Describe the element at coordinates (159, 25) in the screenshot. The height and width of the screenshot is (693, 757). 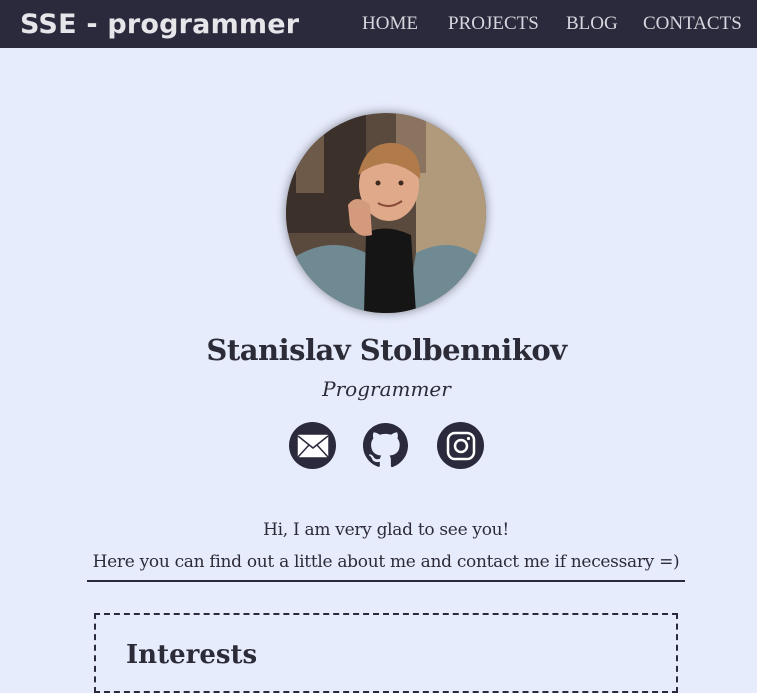
I see `brand-logo: SSE - programmer` at that location.